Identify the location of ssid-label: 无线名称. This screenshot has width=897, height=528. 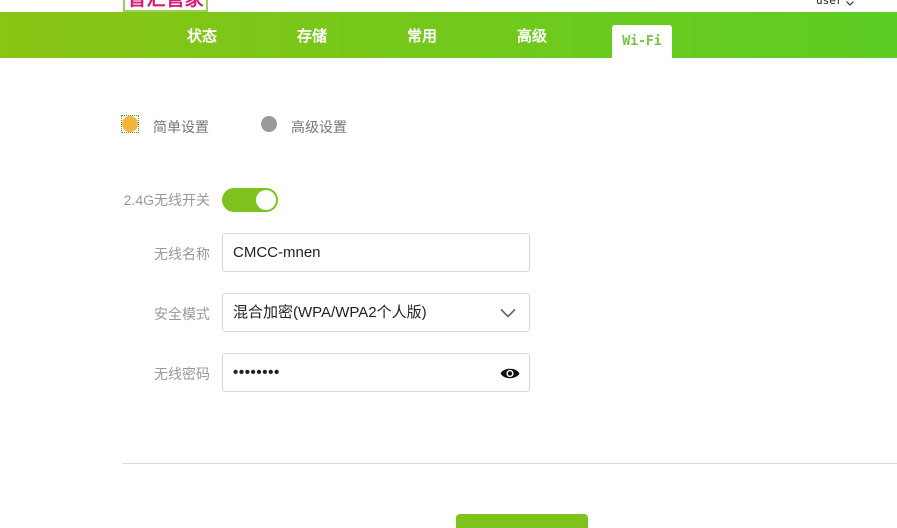
(182, 254).